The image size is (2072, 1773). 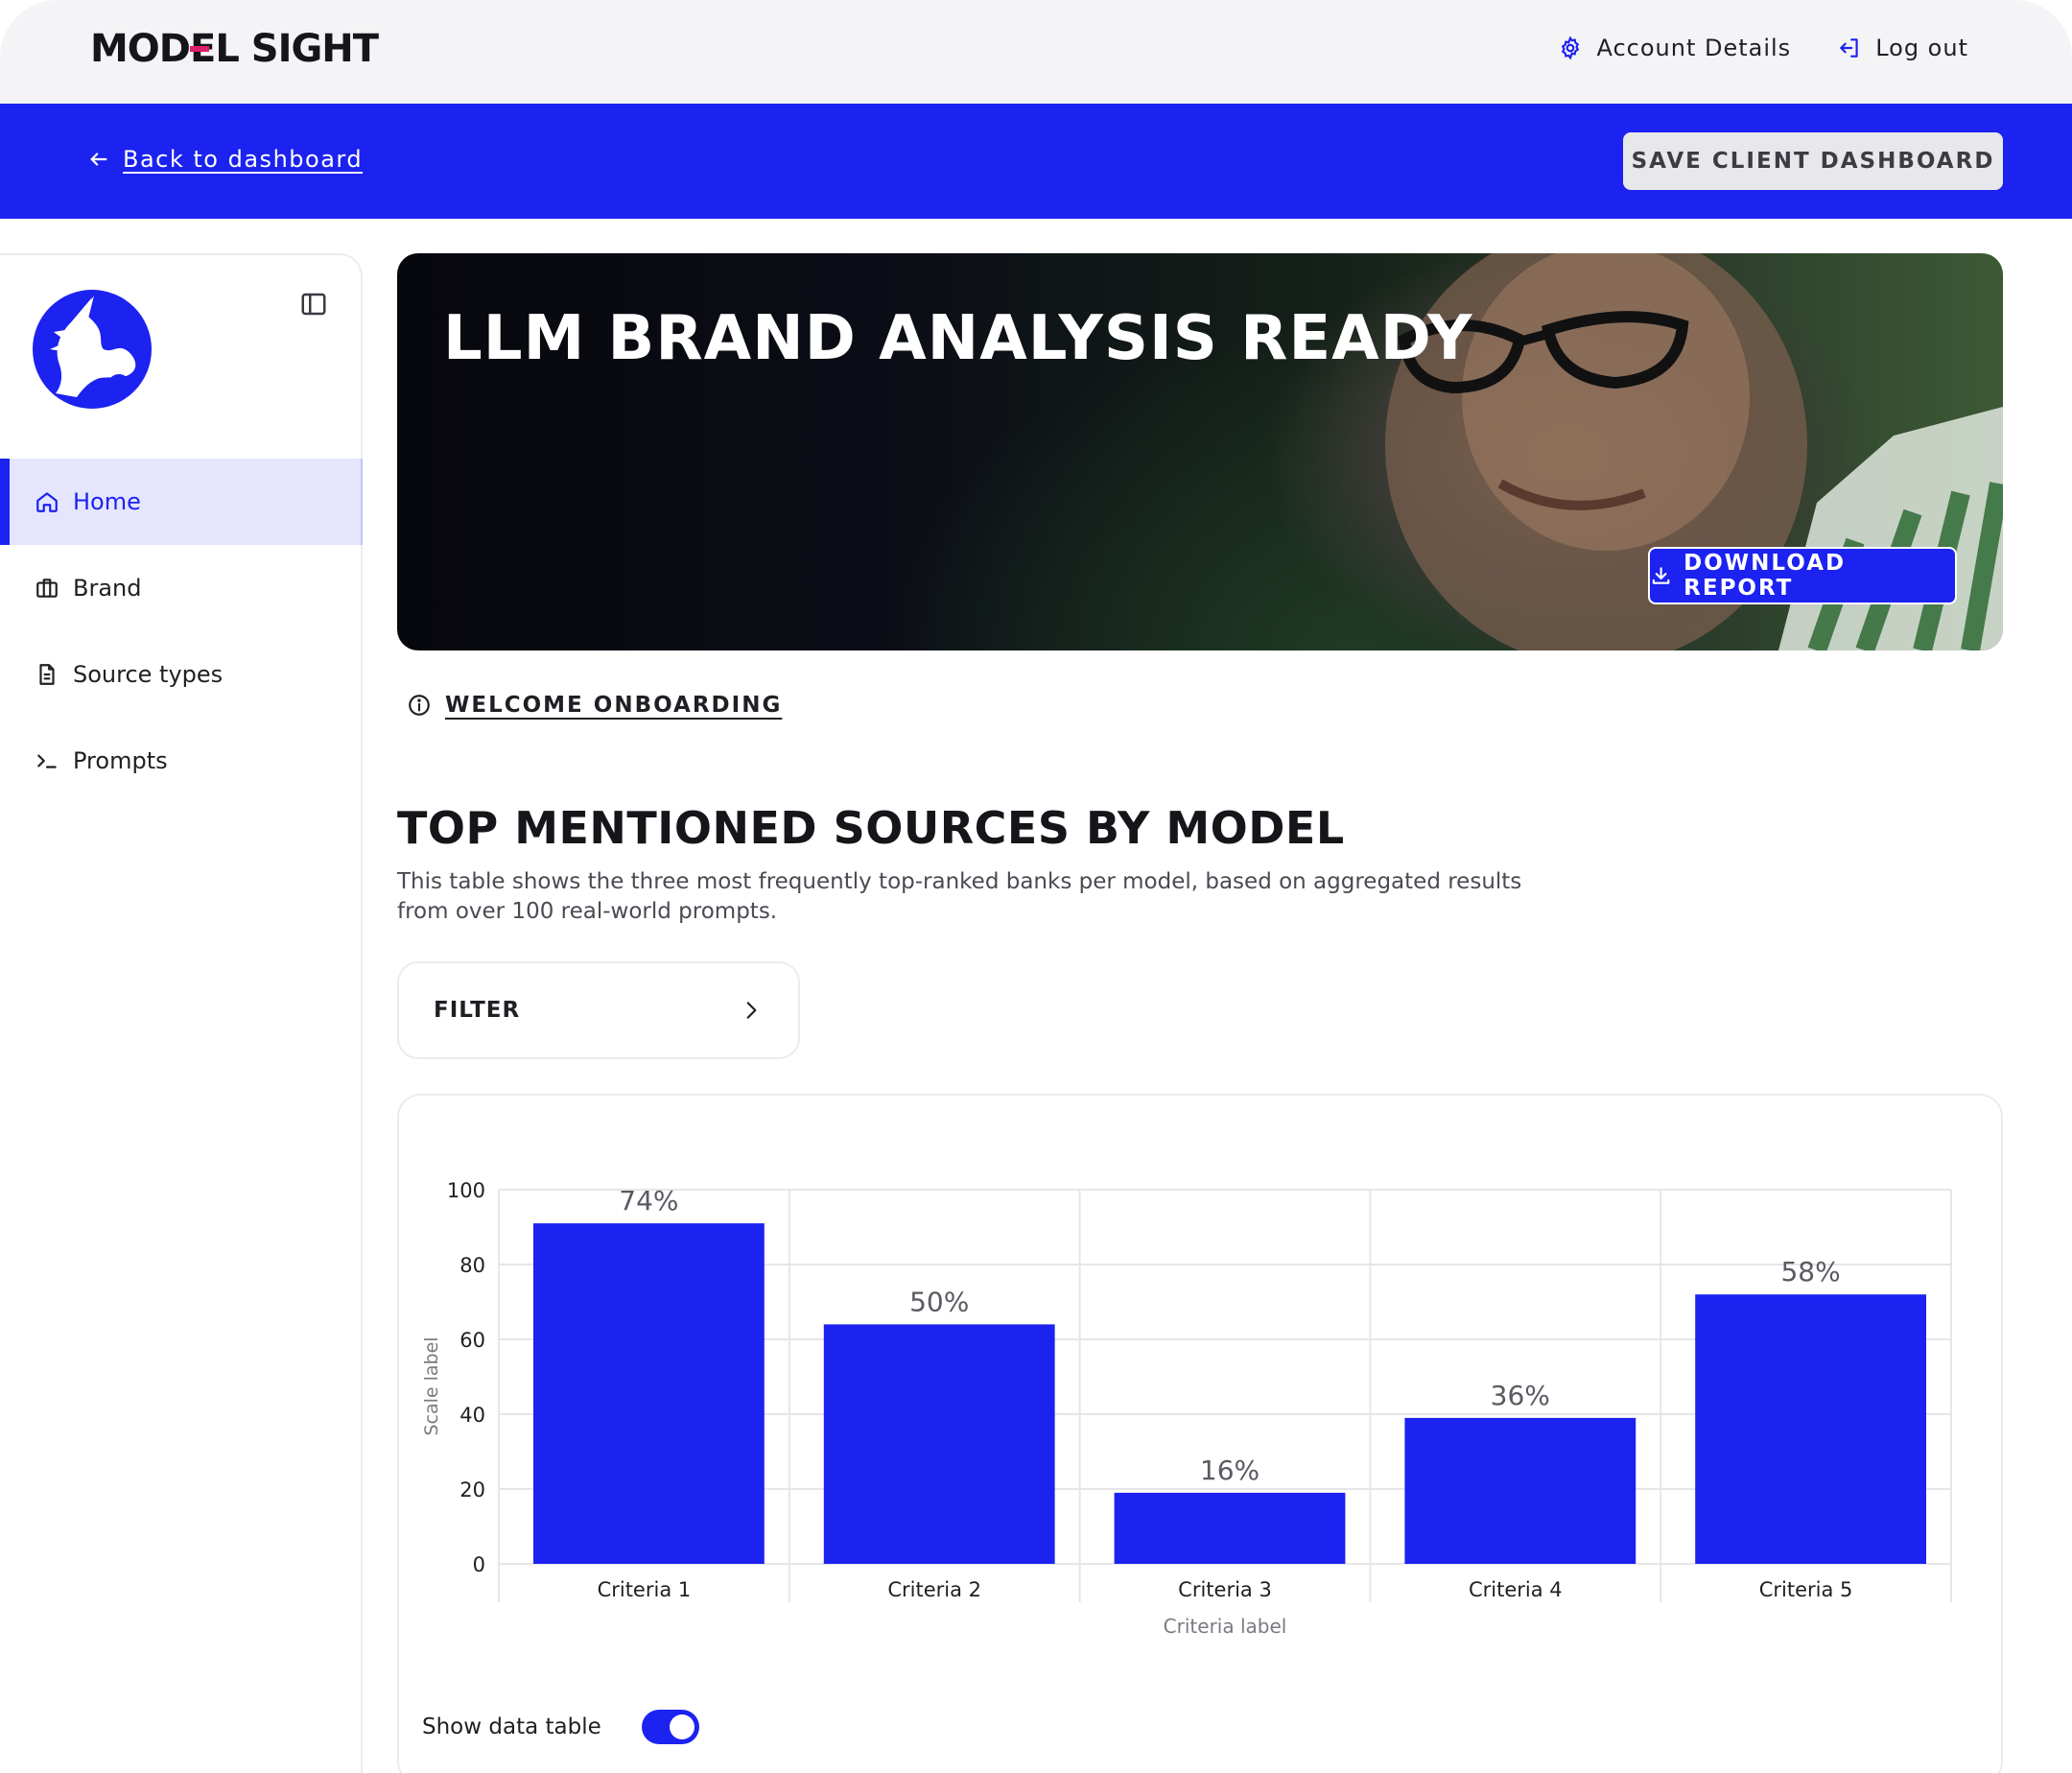 What do you see at coordinates (181, 502) in the screenshot?
I see `sidebar-item-home: Home` at bounding box center [181, 502].